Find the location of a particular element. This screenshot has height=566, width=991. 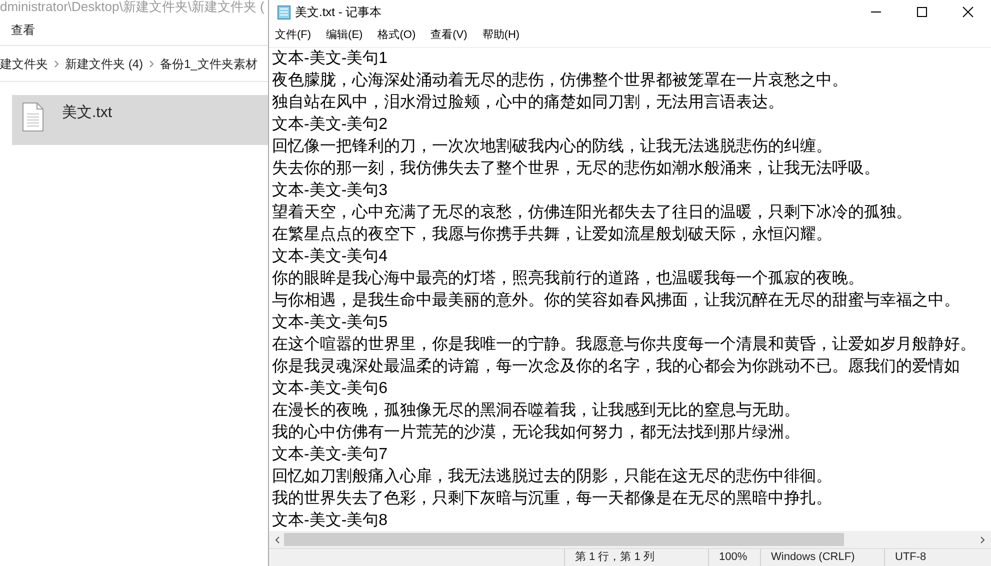

text-line: 文本-美文-美句7 is located at coordinates (330, 454).